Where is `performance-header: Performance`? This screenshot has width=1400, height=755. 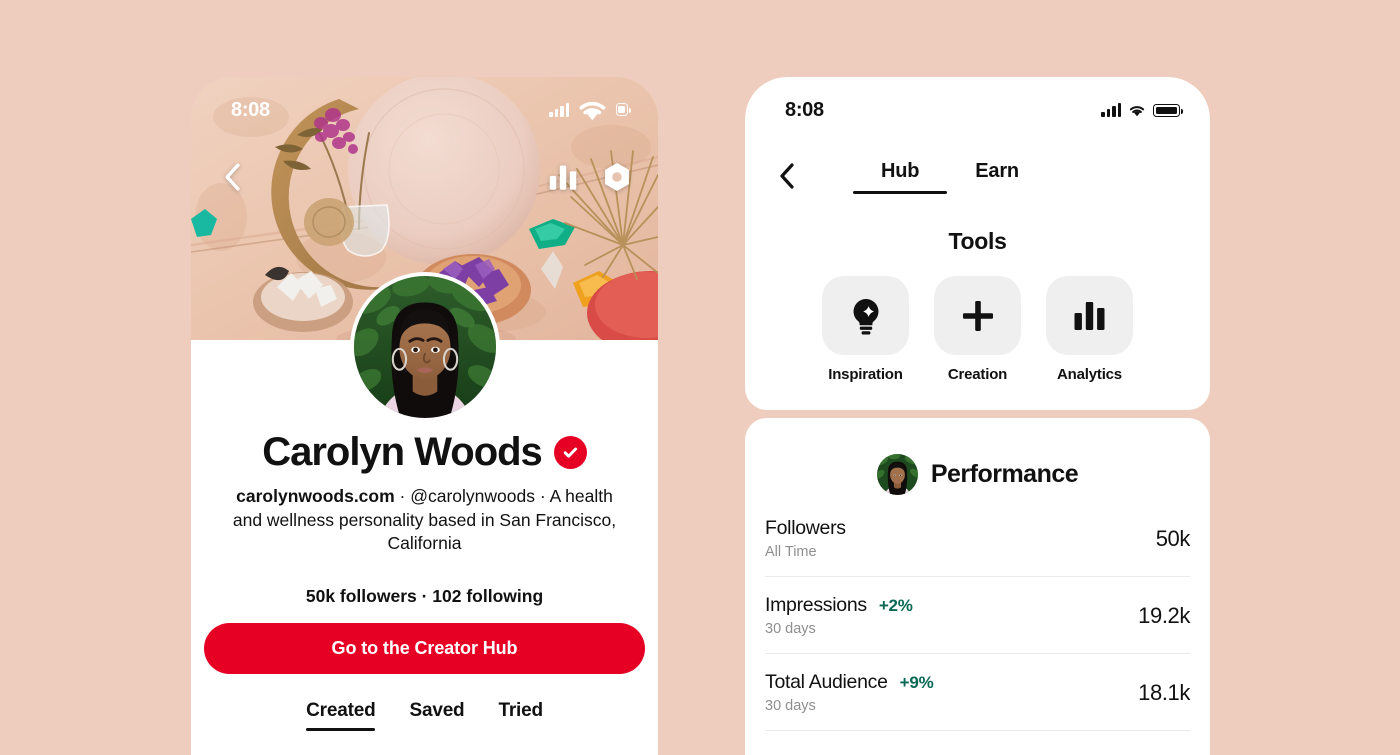
performance-header: Performance is located at coordinates (977, 474).